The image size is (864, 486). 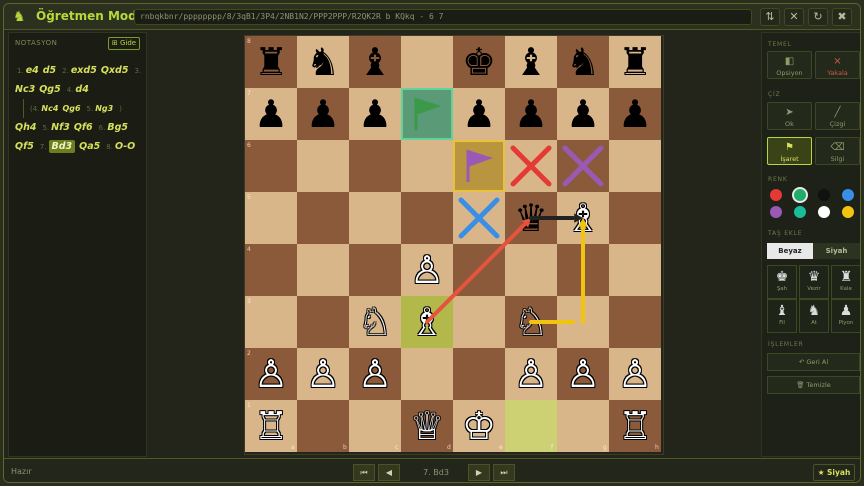 I want to click on move: Bg5, so click(x=117, y=127).